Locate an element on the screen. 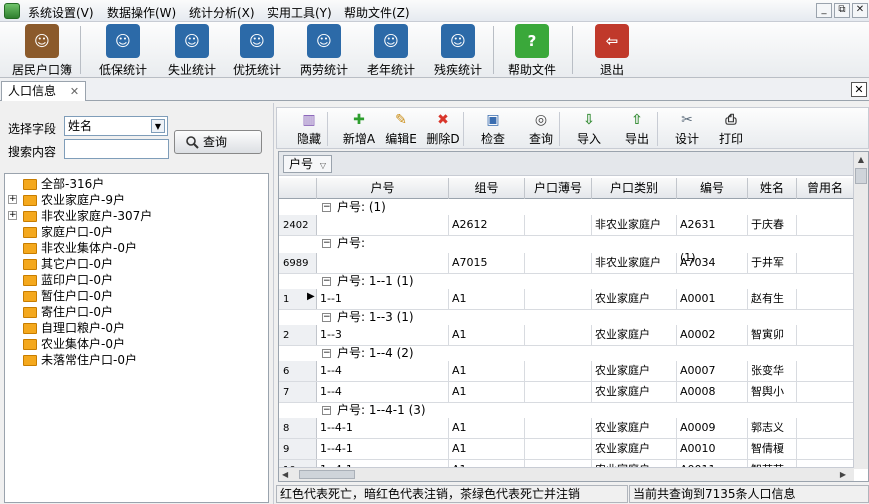  table-cell: 智舆小 is located at coordinates (772, 392).